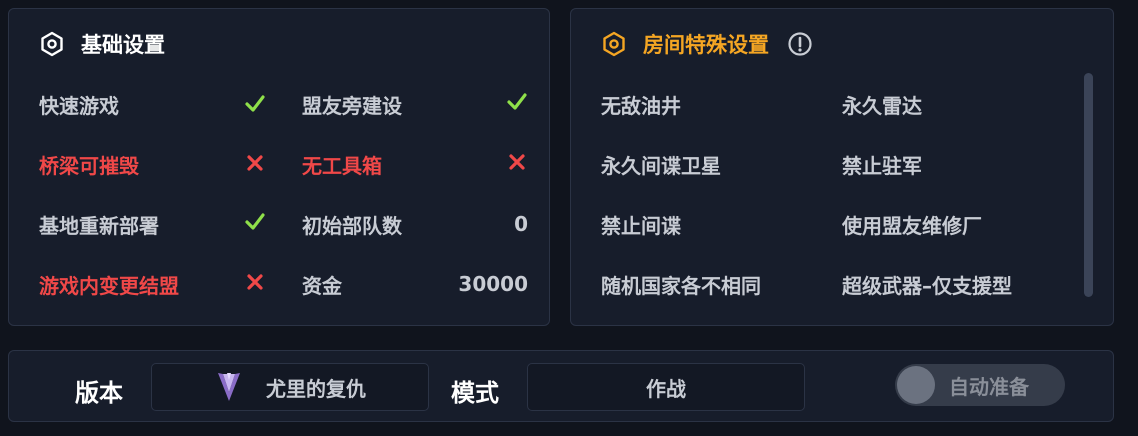 The image size is (1138, 436). Describe the element at coordinates (521, 224) in the screenshot. I see `setting-value: 0` at that location.